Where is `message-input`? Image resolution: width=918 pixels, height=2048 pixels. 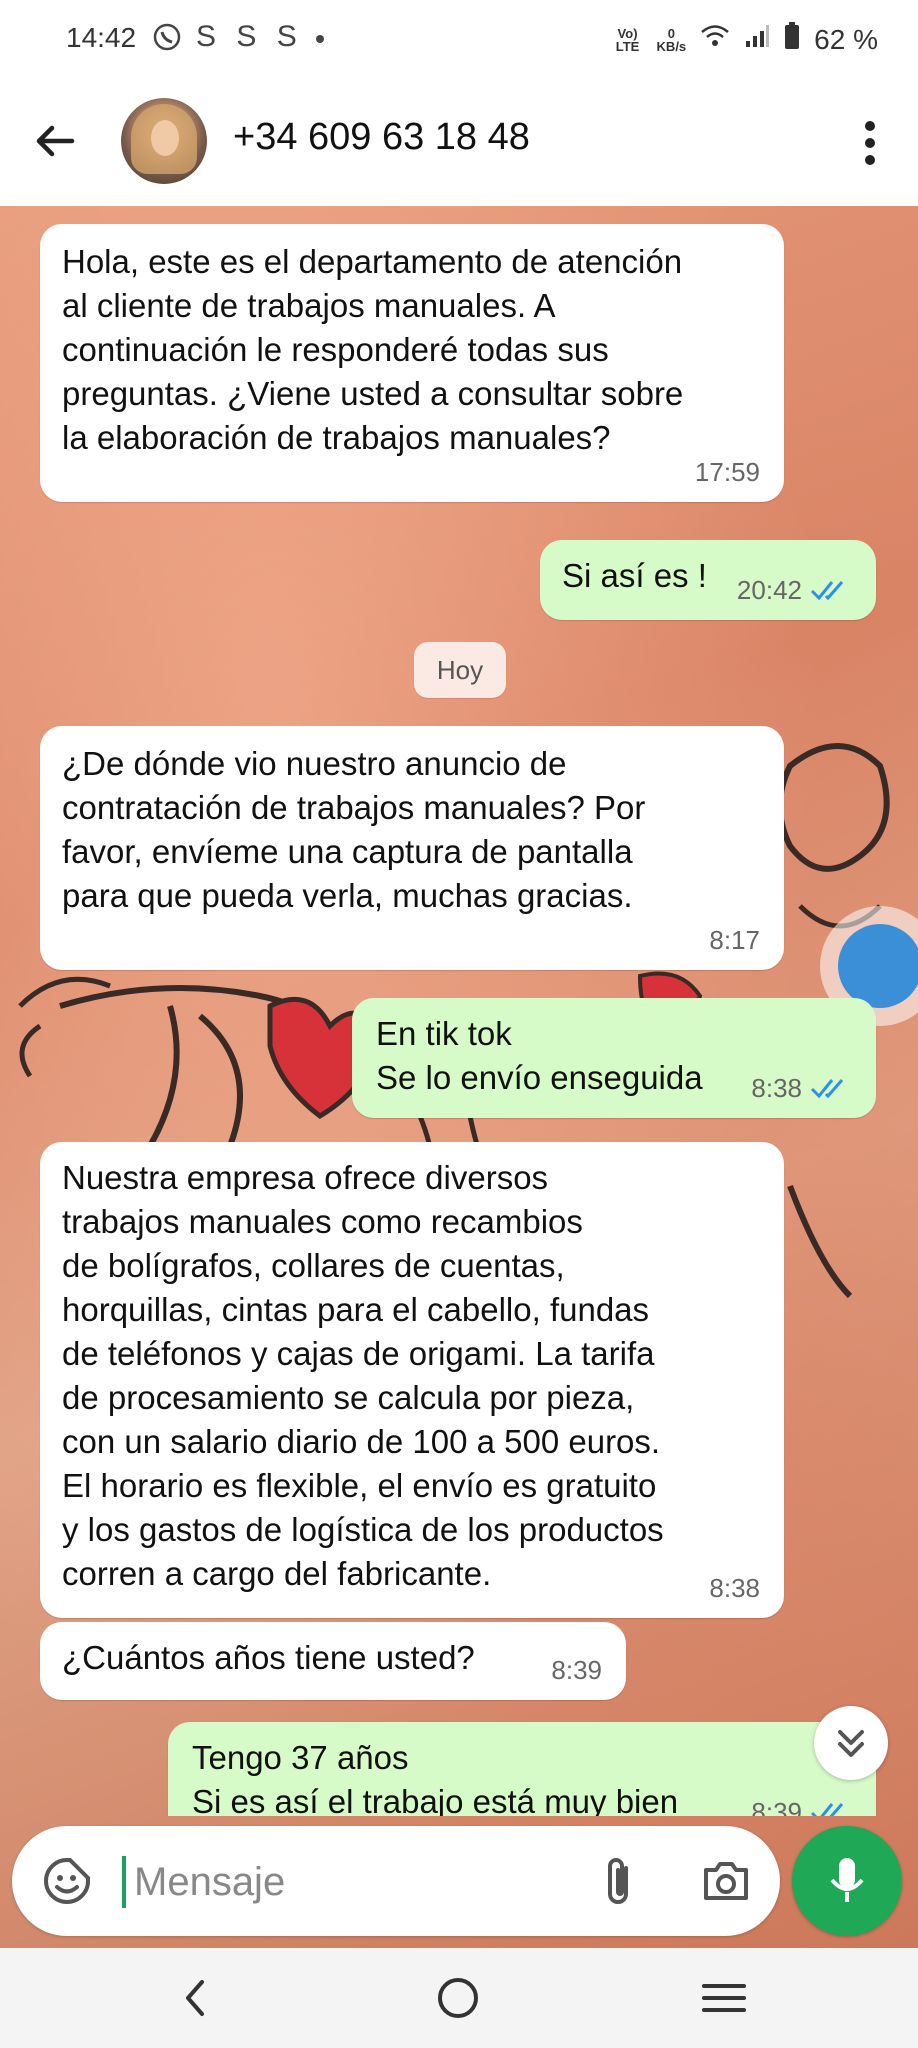
message-input is located at coordinates (354, 1882).